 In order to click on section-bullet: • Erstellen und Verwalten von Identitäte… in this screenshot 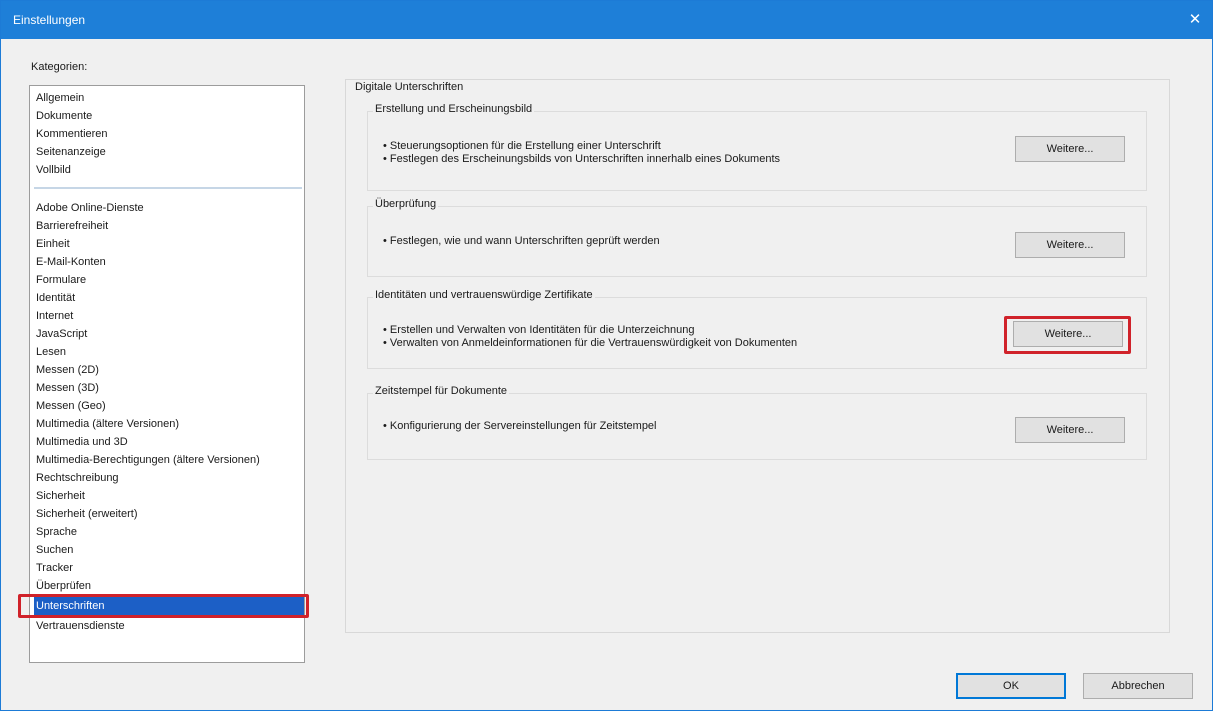, I will do `click(539, 330)`.